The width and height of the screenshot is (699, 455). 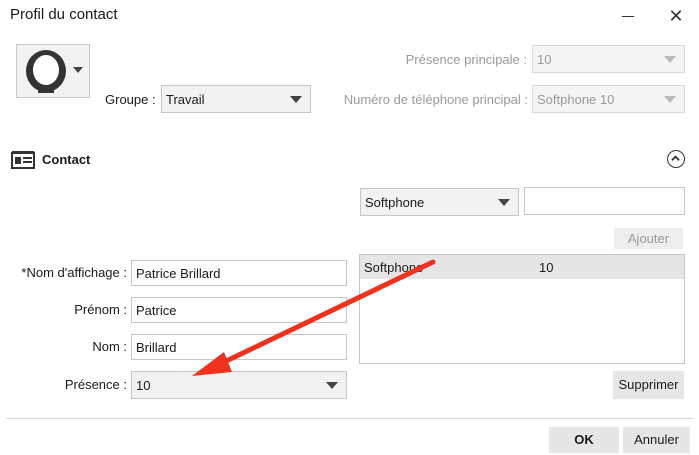 What do you see at coordinates (394, 267) in the screenshot?
I see `phone-row-type: Softphone` at bounding box center [394, 267].